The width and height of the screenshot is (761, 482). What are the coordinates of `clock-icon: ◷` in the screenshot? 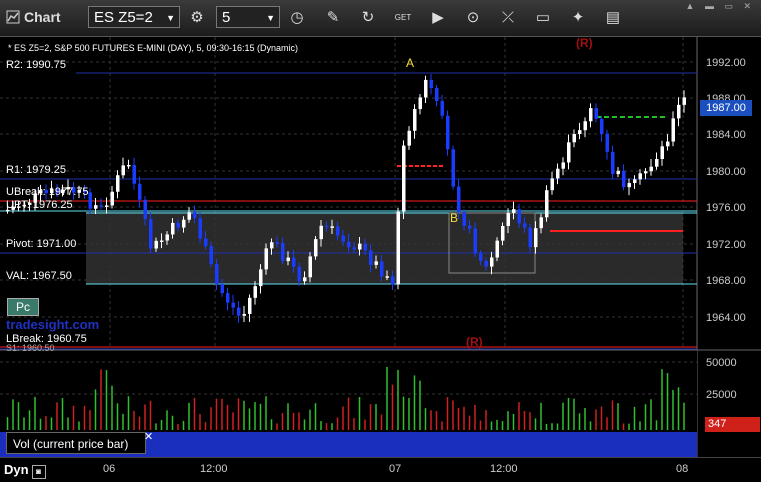 It's located at (297, 18).